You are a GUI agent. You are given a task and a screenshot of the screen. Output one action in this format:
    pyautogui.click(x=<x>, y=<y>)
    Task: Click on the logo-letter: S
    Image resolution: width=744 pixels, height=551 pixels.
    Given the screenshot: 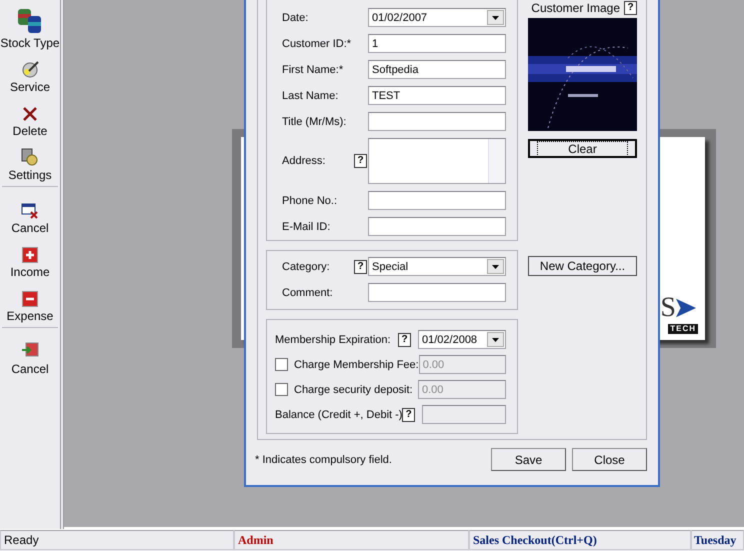 What is the action you would take?
    pyautogui.click(x=668, y=308)
    